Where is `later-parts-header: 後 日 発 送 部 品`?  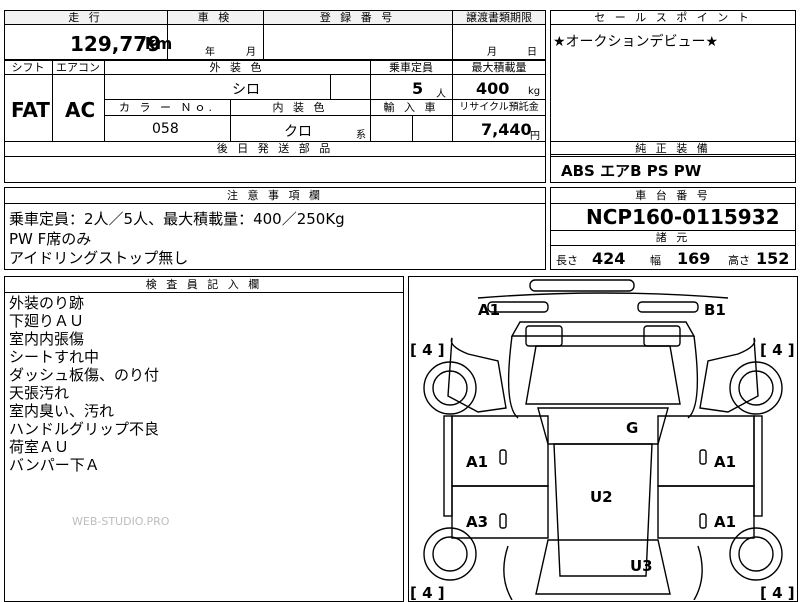 later-parts-header: 後 日 発 送 部 品 is located at coordinates (275, 148).